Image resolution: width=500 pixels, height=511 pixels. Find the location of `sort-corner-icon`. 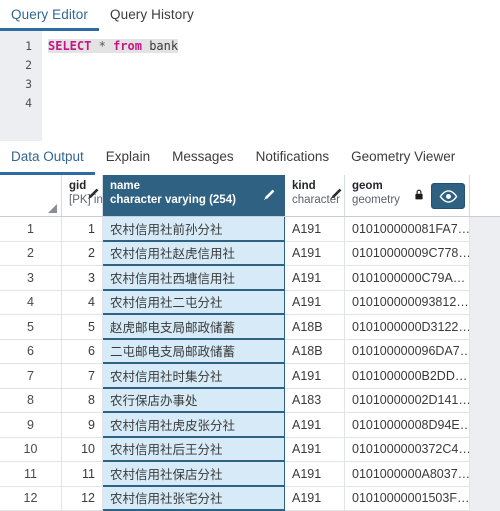

sort-corner-icon is located at coordinates (52, 208).